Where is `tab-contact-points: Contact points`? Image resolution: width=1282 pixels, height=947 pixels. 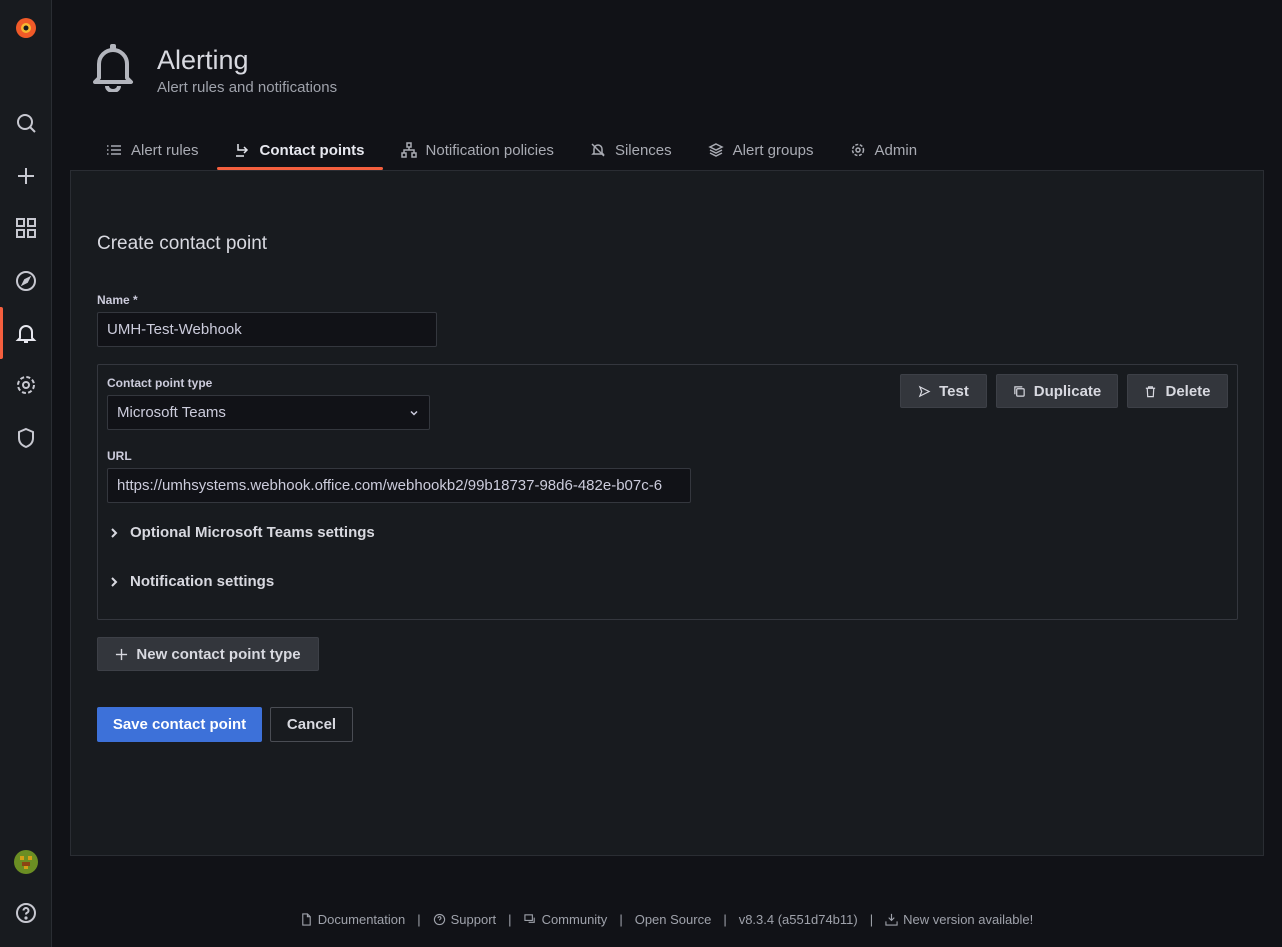
tab-contact-points: Contact points is located at coordinates (299, 151).